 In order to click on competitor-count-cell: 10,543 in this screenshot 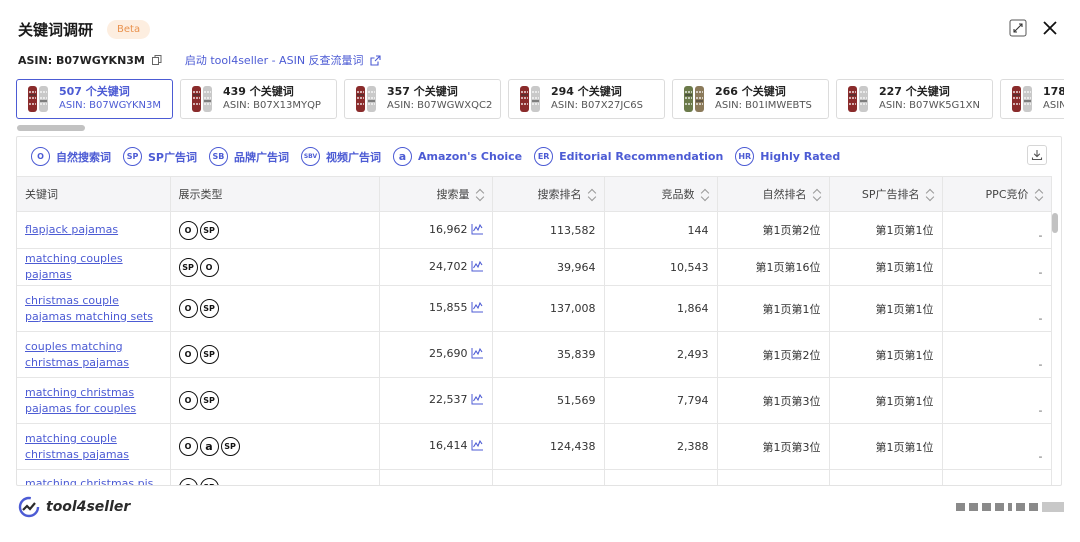, I will do `click(661, 267)`.